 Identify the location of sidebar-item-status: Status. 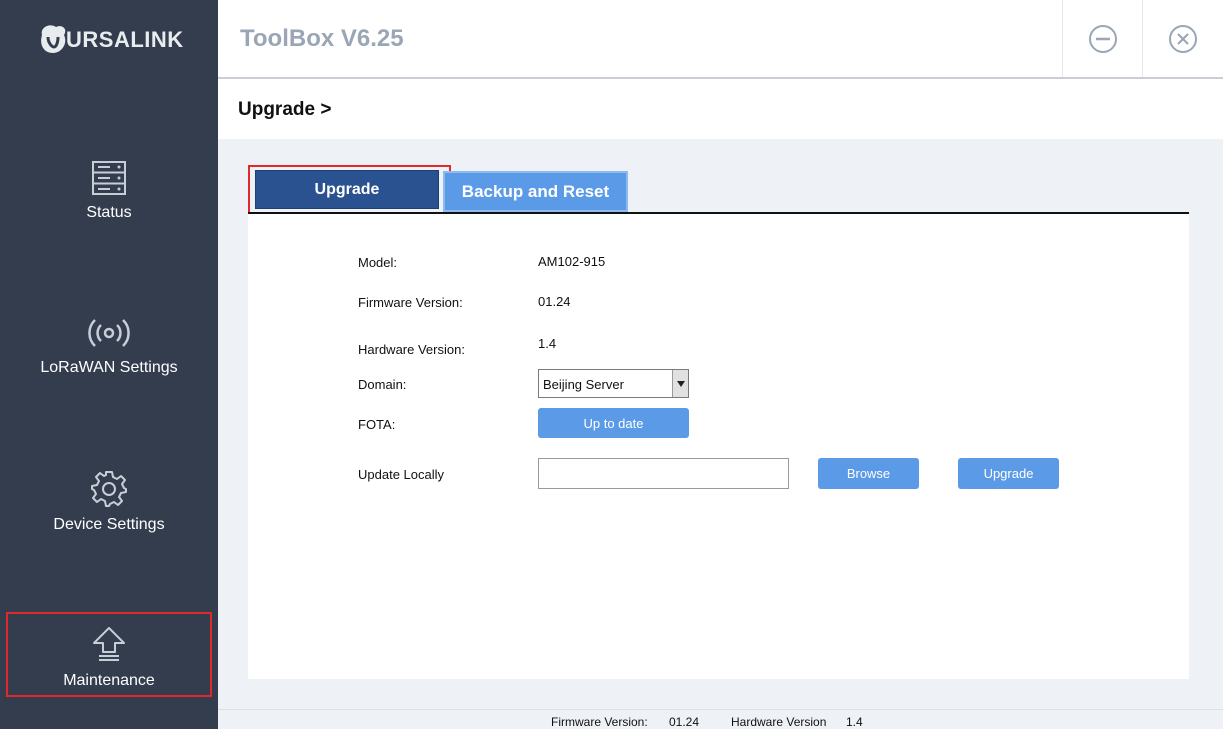
(109, 191).